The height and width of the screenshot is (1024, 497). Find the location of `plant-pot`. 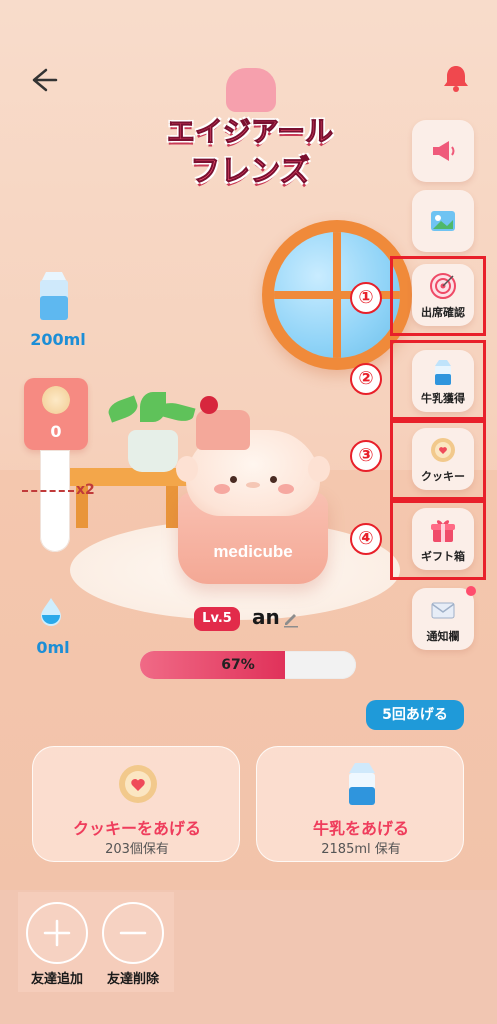

plant-pot is located at coordinates (153, 451).